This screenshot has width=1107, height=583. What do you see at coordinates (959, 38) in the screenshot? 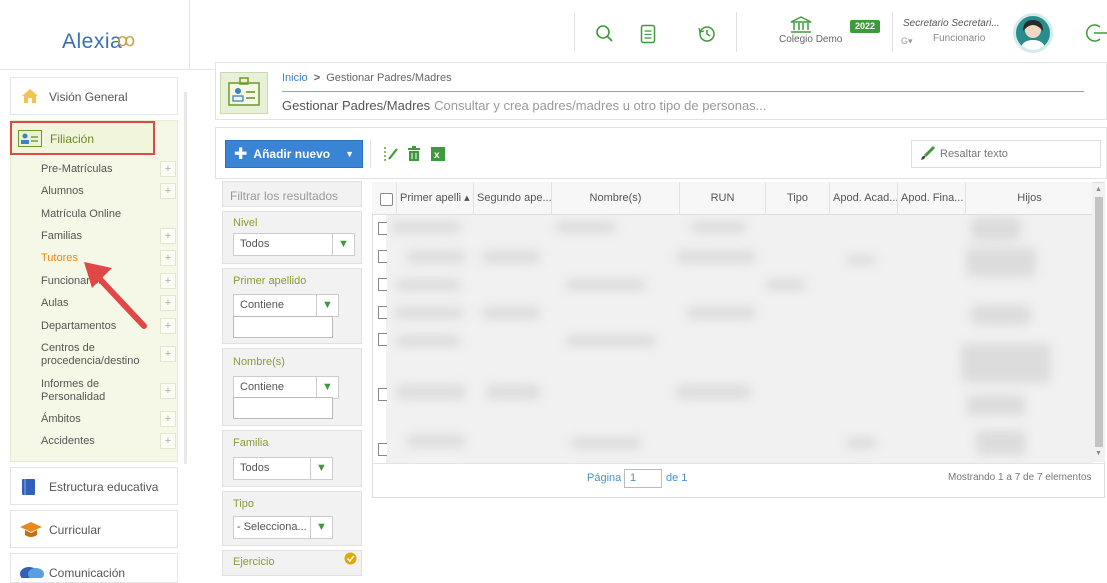
I see `user-role: Funcionario` at bounding box center [959, 38].